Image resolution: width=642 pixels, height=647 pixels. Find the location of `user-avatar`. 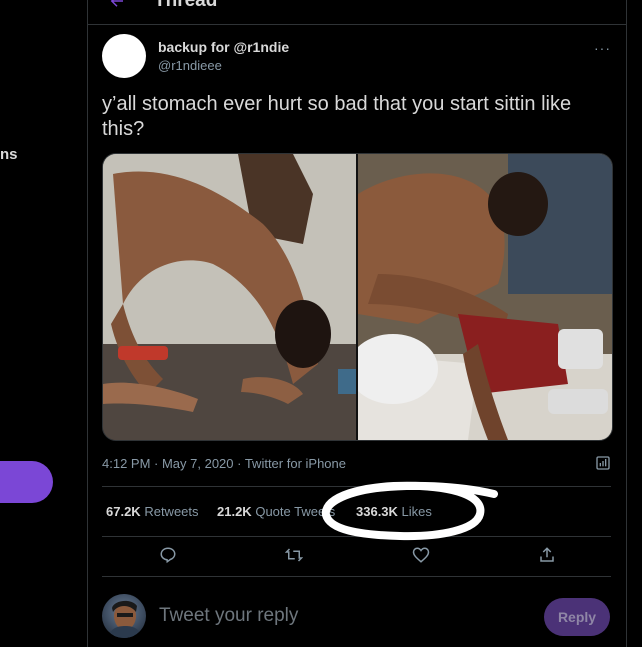

user-avatar is located at coordinates (124, 616).